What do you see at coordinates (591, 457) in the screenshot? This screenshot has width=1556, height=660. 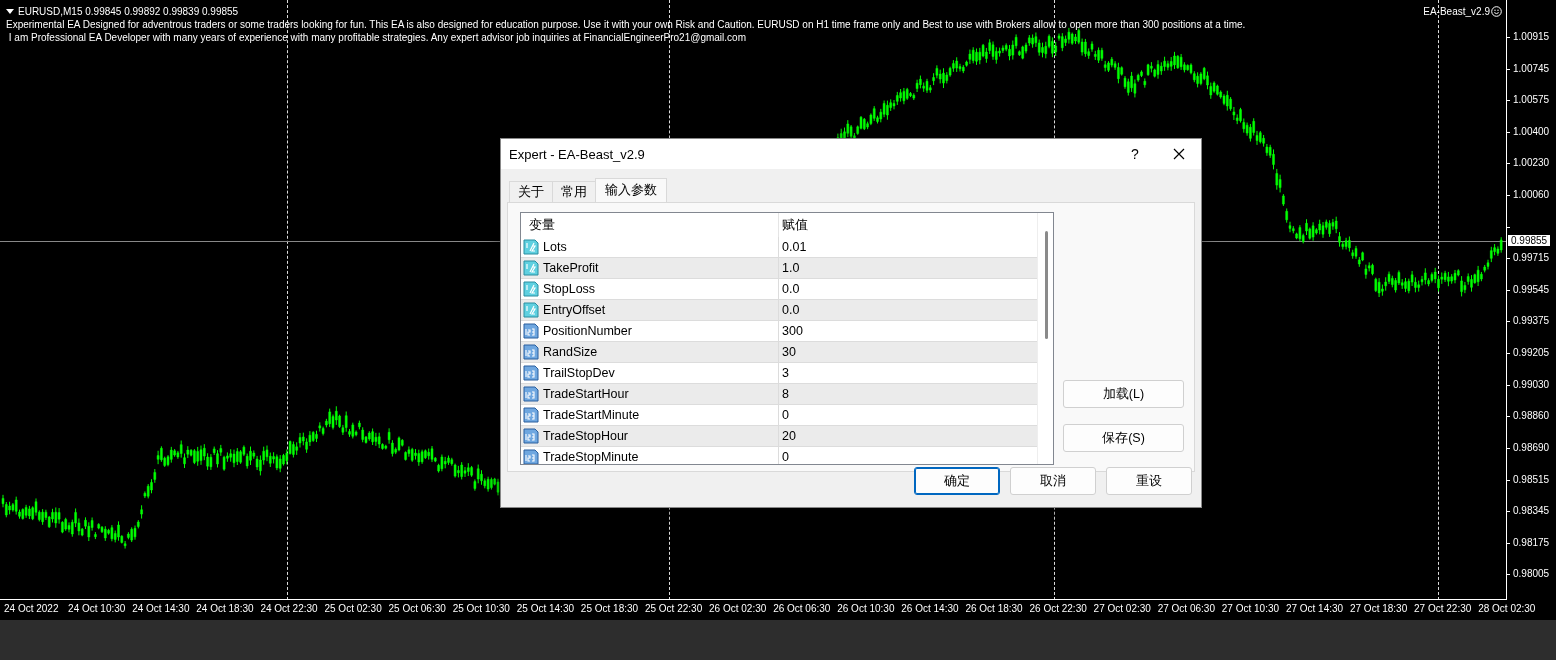 I see `parameter-name: TradeStopMinute` at bounding box center [591, 457].